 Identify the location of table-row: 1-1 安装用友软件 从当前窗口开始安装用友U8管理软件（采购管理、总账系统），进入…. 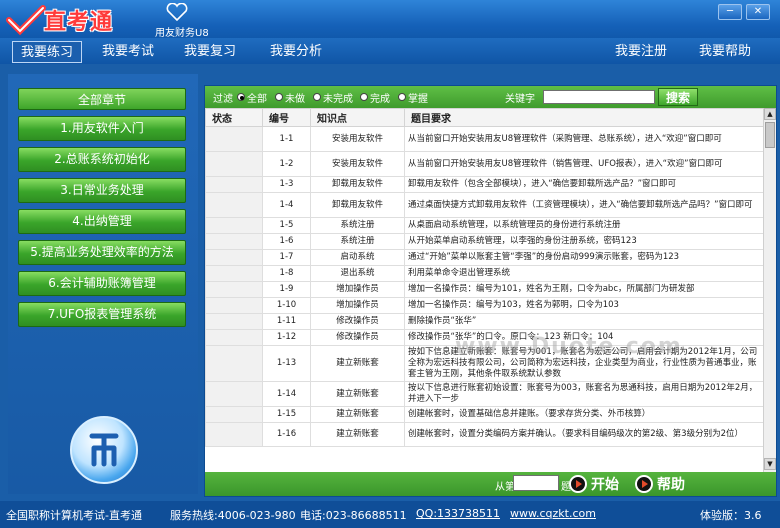
(484, 139).